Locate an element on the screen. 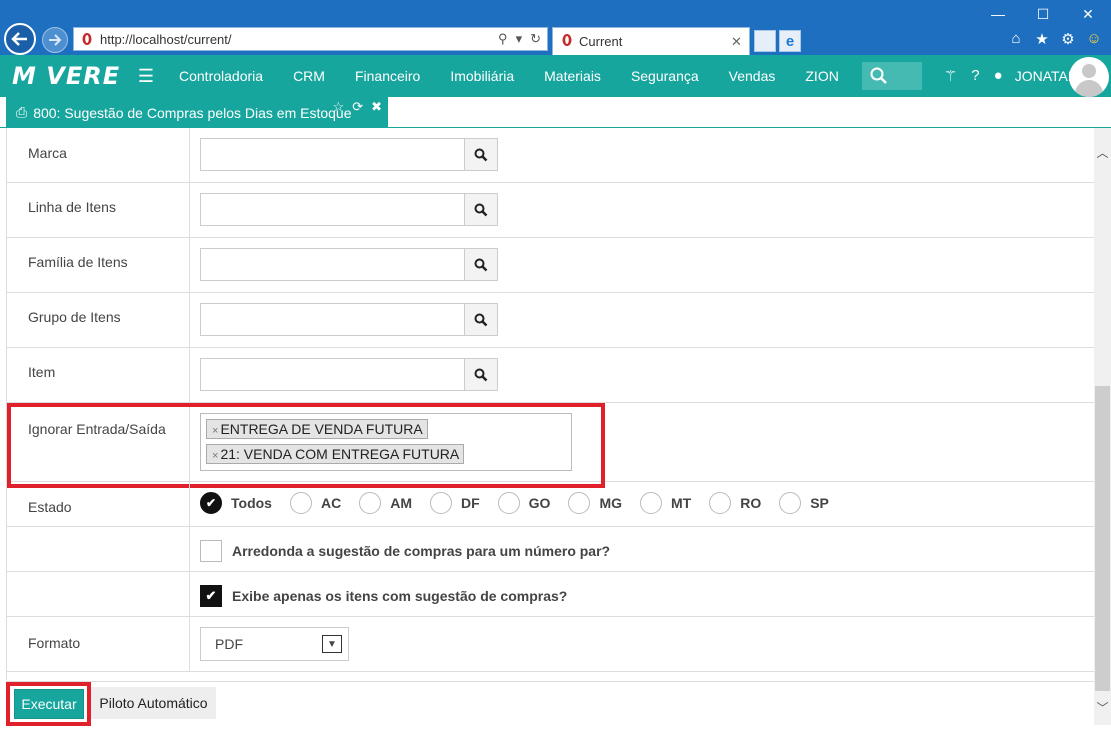 Image resolution: width=1111 pixels, height=730 pixels. arredonda-checkbox is located at coordinates (211, 551).